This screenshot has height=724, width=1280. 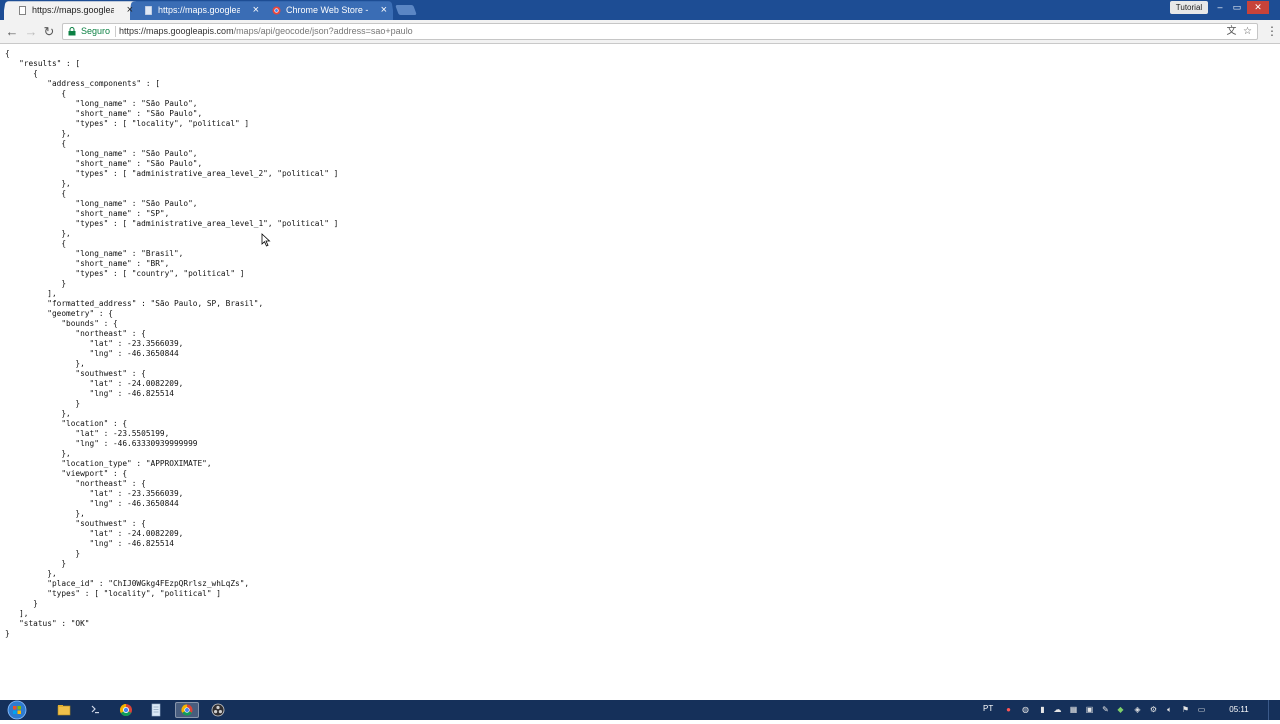 I want to click on tab-1: https://maps.googleapis ×, so click(x=71, y=10).